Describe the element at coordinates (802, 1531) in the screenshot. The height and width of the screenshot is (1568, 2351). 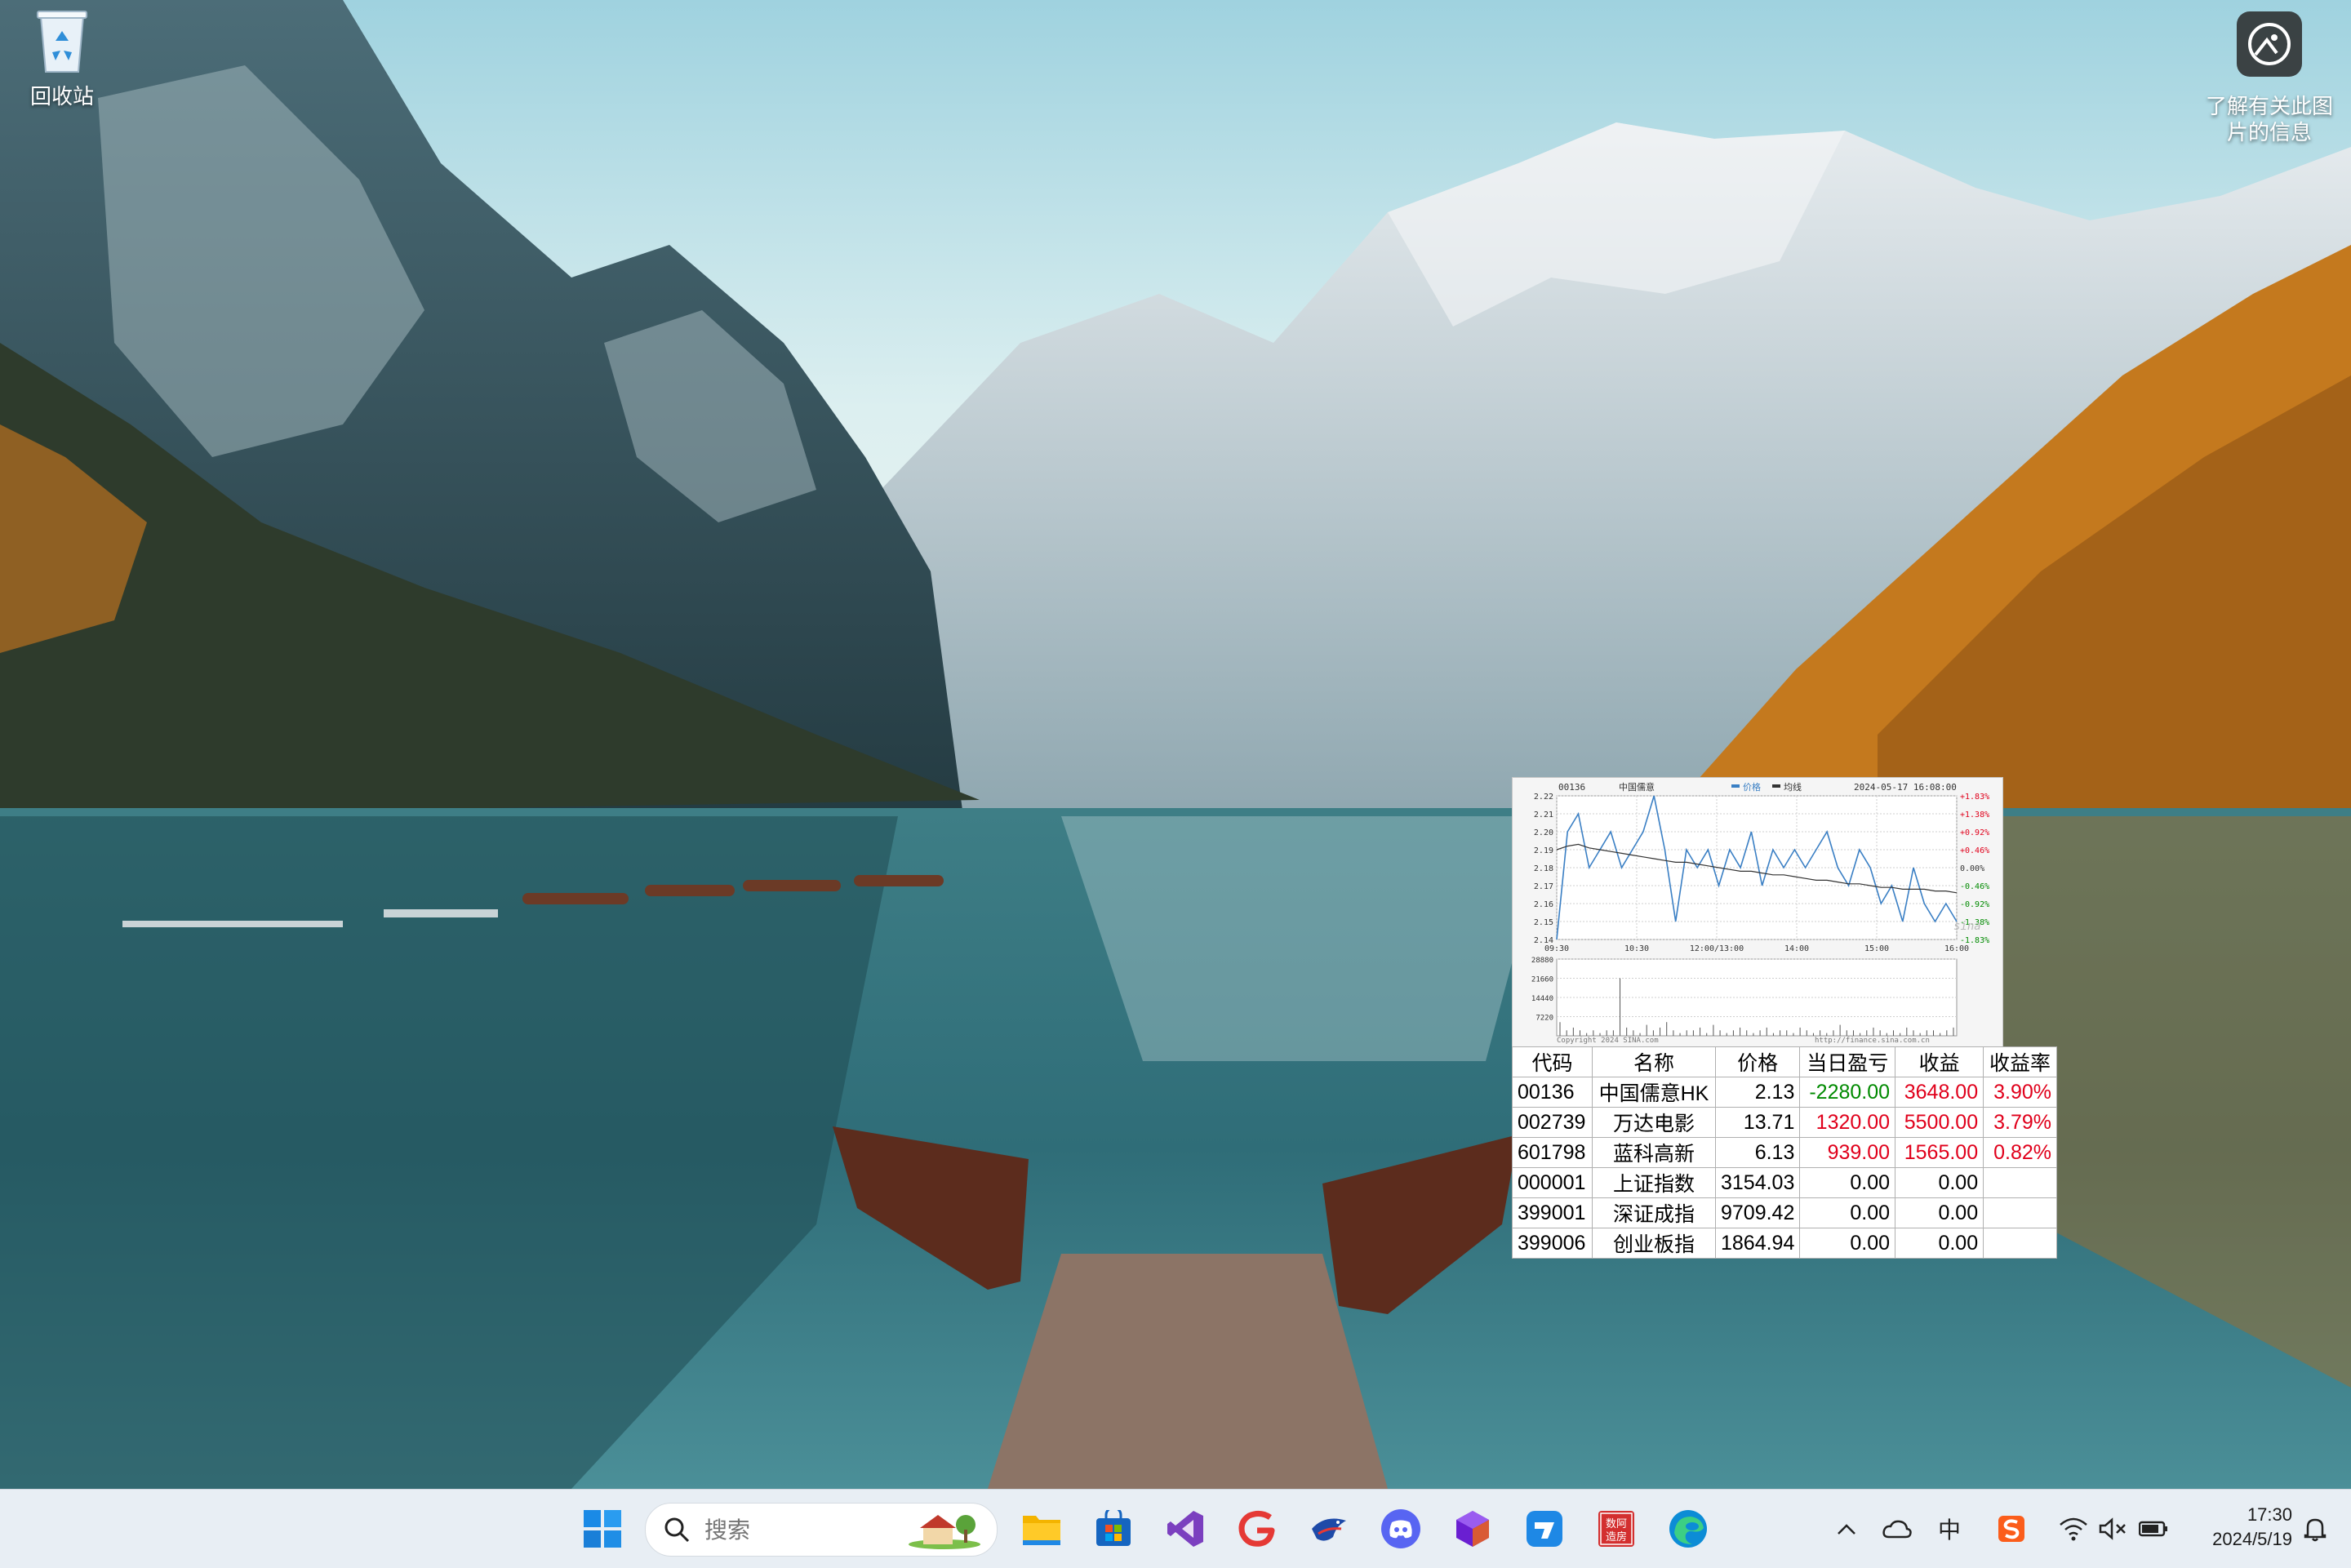
I see `search-input` at that location.